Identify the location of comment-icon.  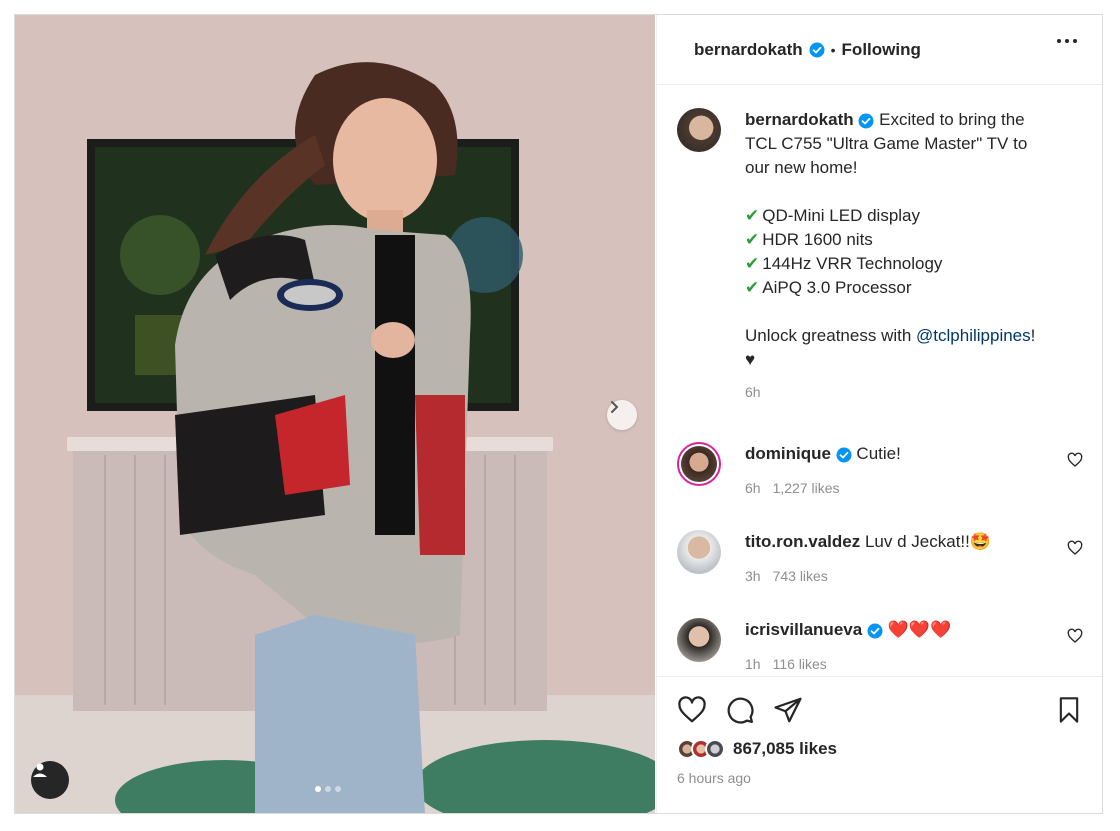
(740, 710).